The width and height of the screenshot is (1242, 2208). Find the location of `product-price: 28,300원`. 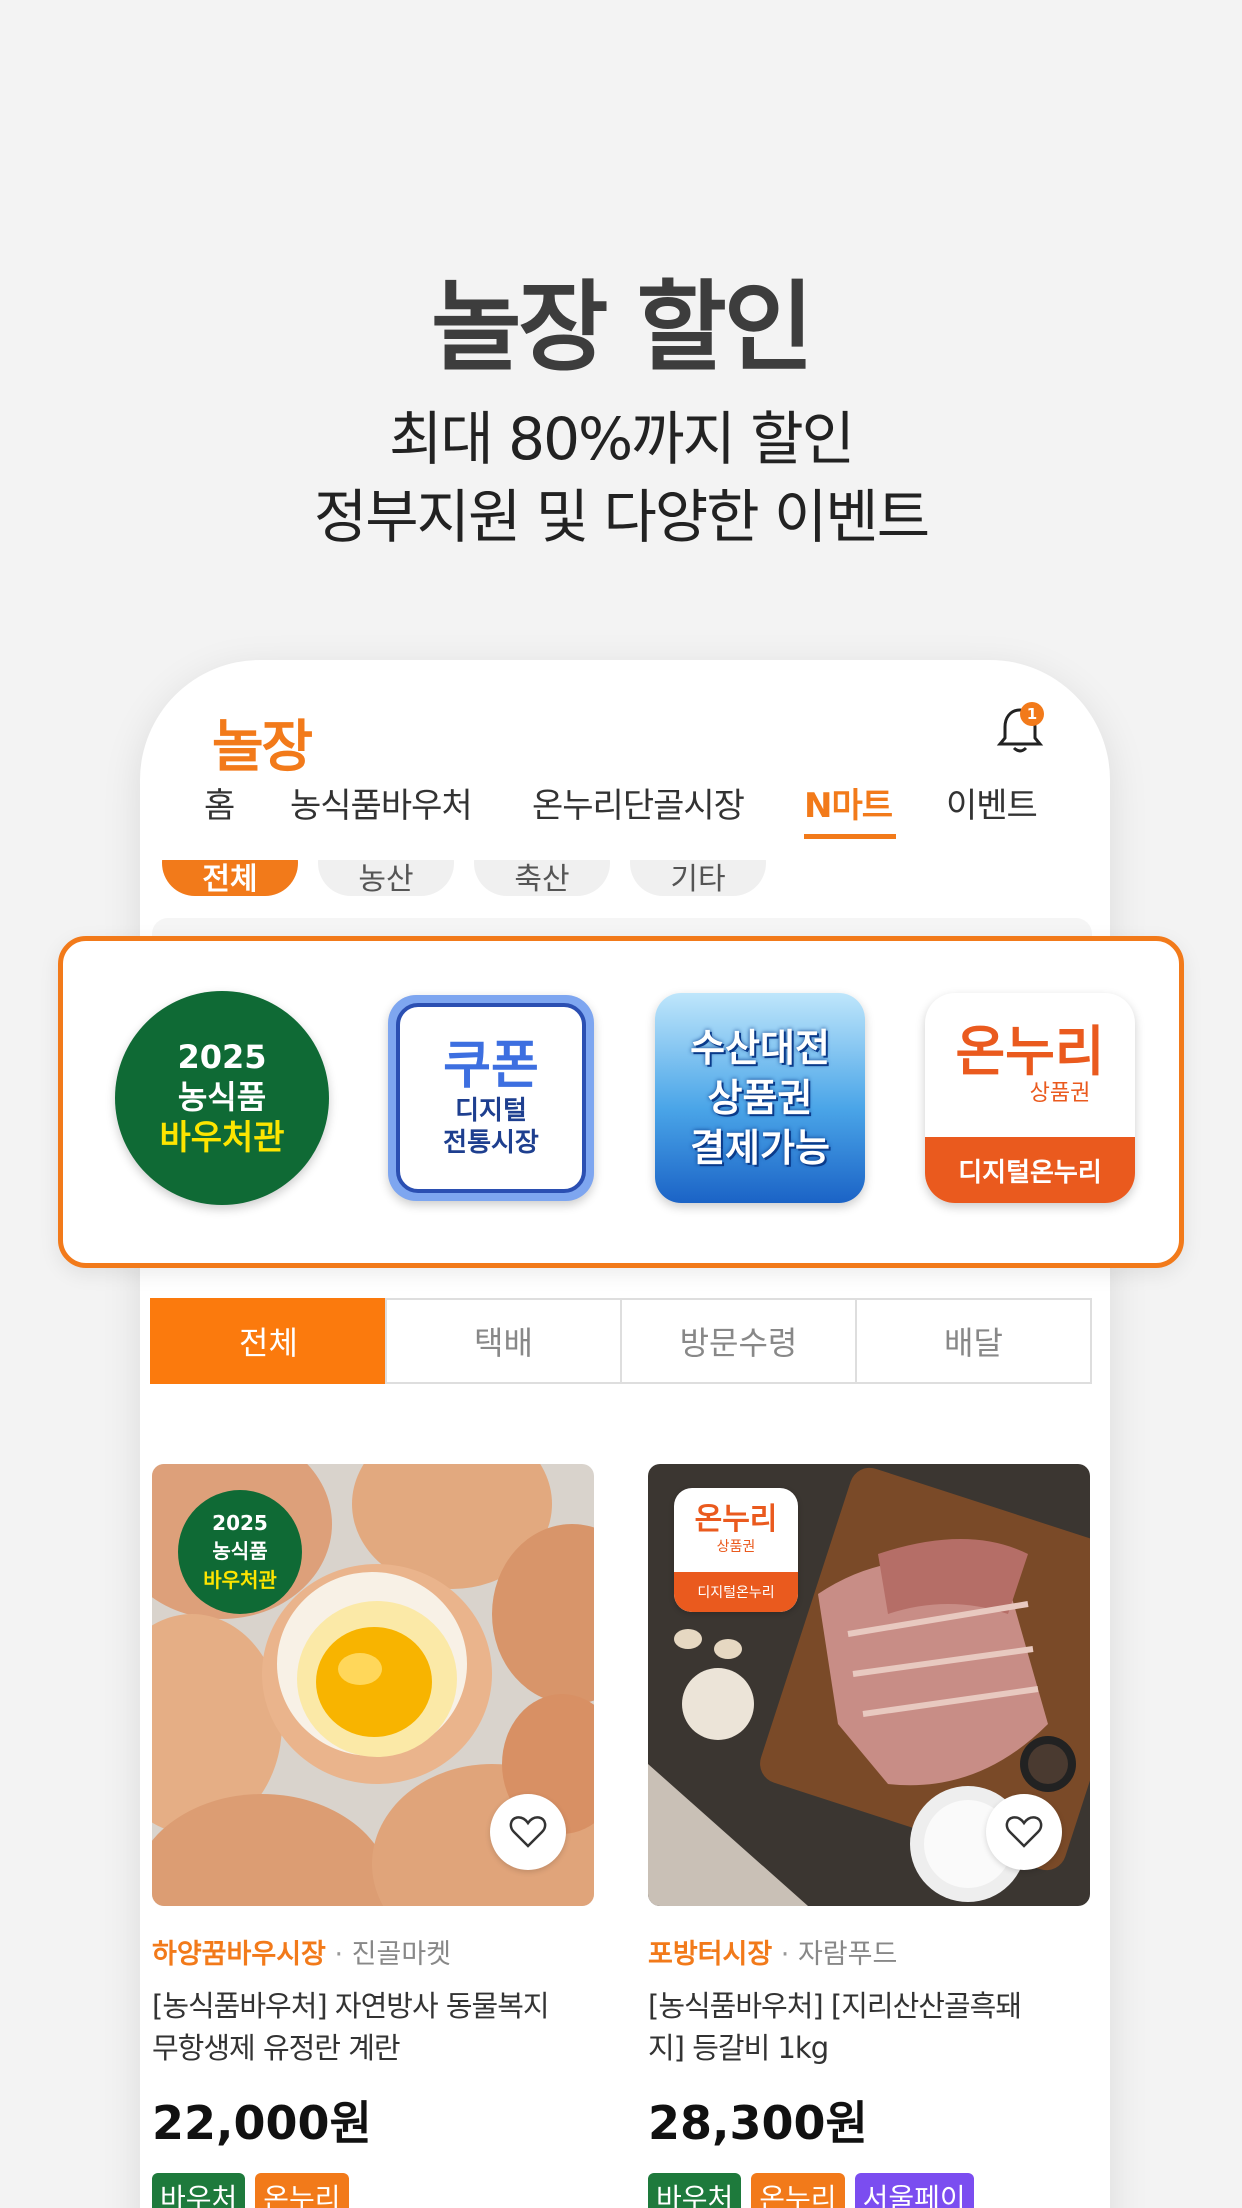

product-price: 28,300원 is located at coordinates (758, 2123).